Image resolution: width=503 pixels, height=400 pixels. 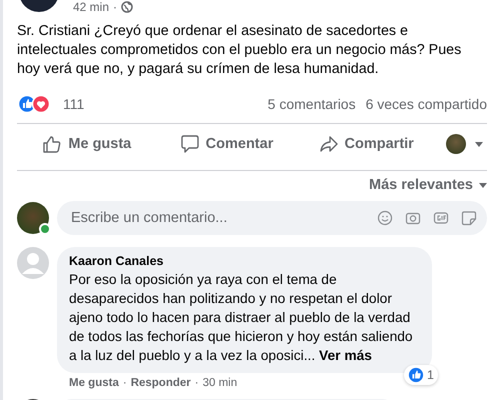 What do you see at coordinates (312, 104) in the screenshot?
I see `comments-count: 5 comentarios` at bounding box center [312, 104].